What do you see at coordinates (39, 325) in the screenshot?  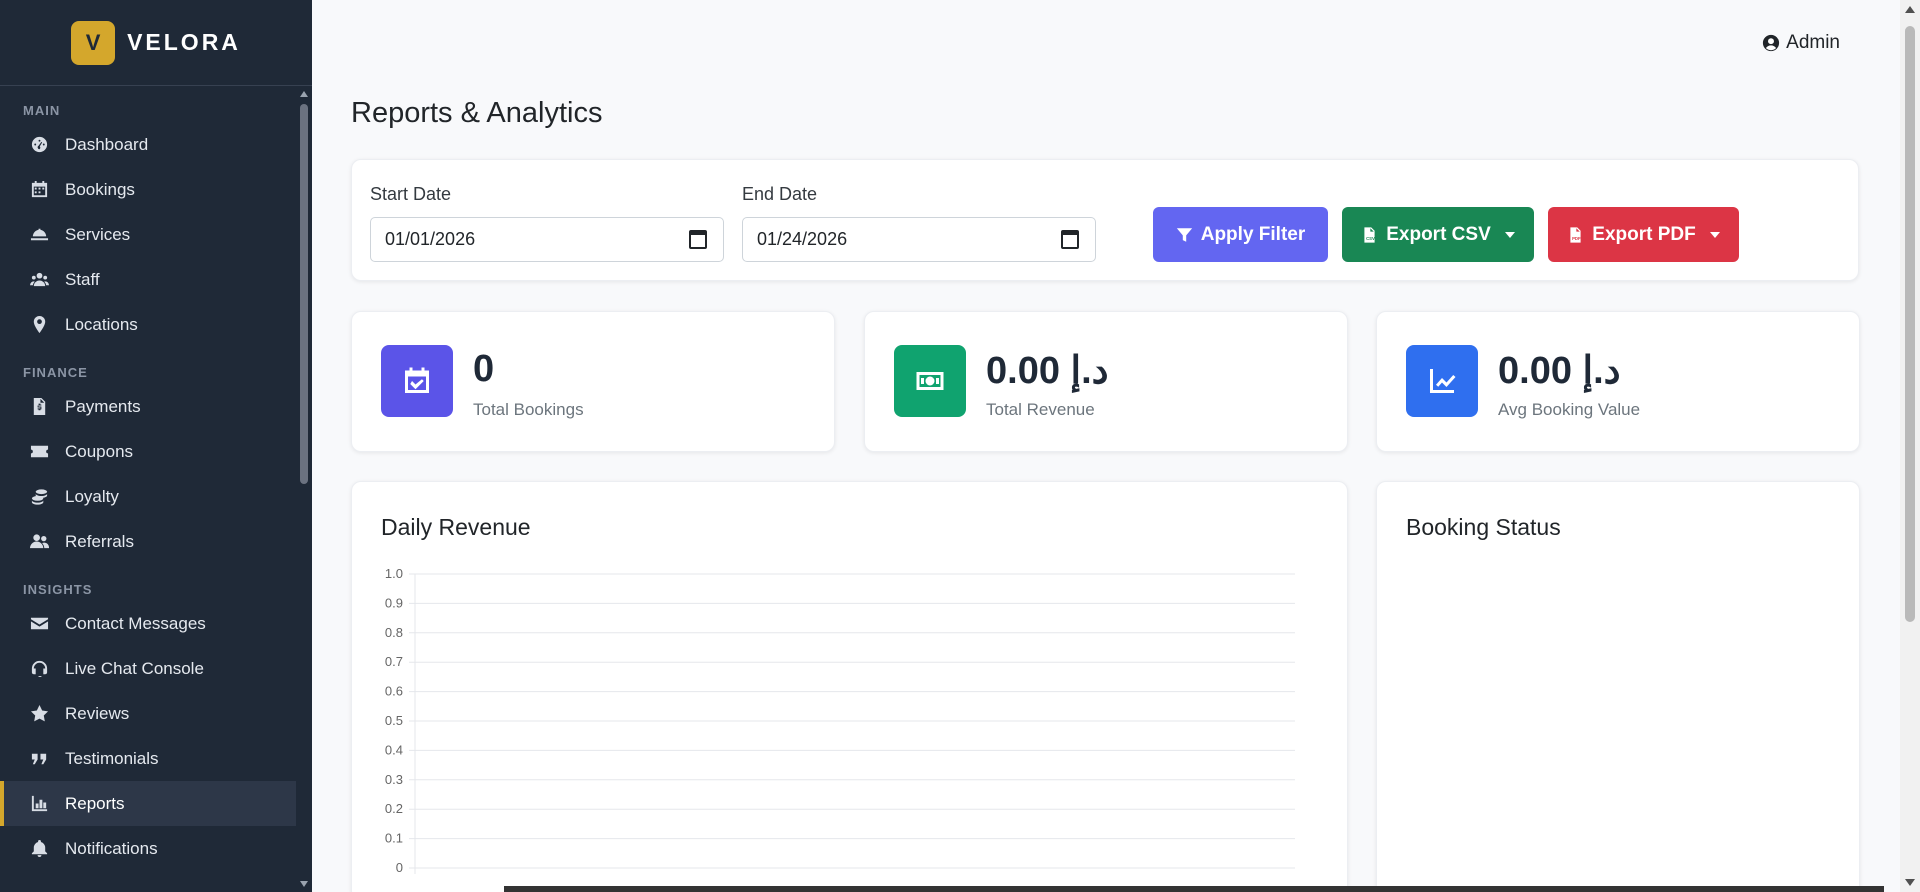 I see `map-pin-icon` at bounding box center [39, 325].